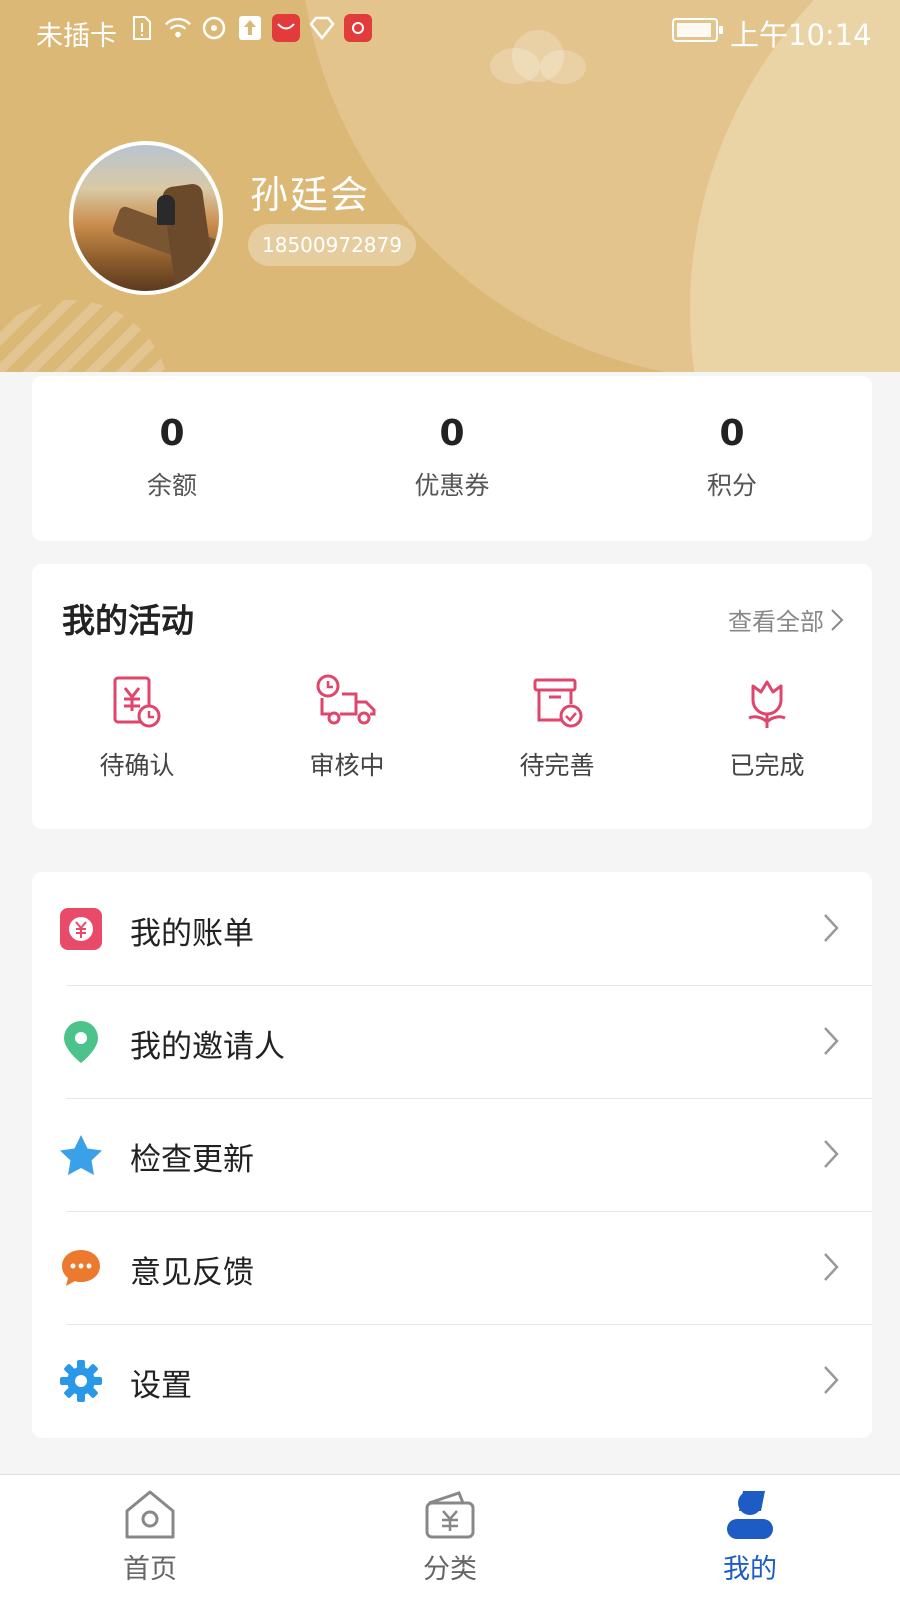 The width and height of the screenshot is (900, 1600). I want to click on bottom-tab-bar: 首页 分类 我的, so click(450, 1537).